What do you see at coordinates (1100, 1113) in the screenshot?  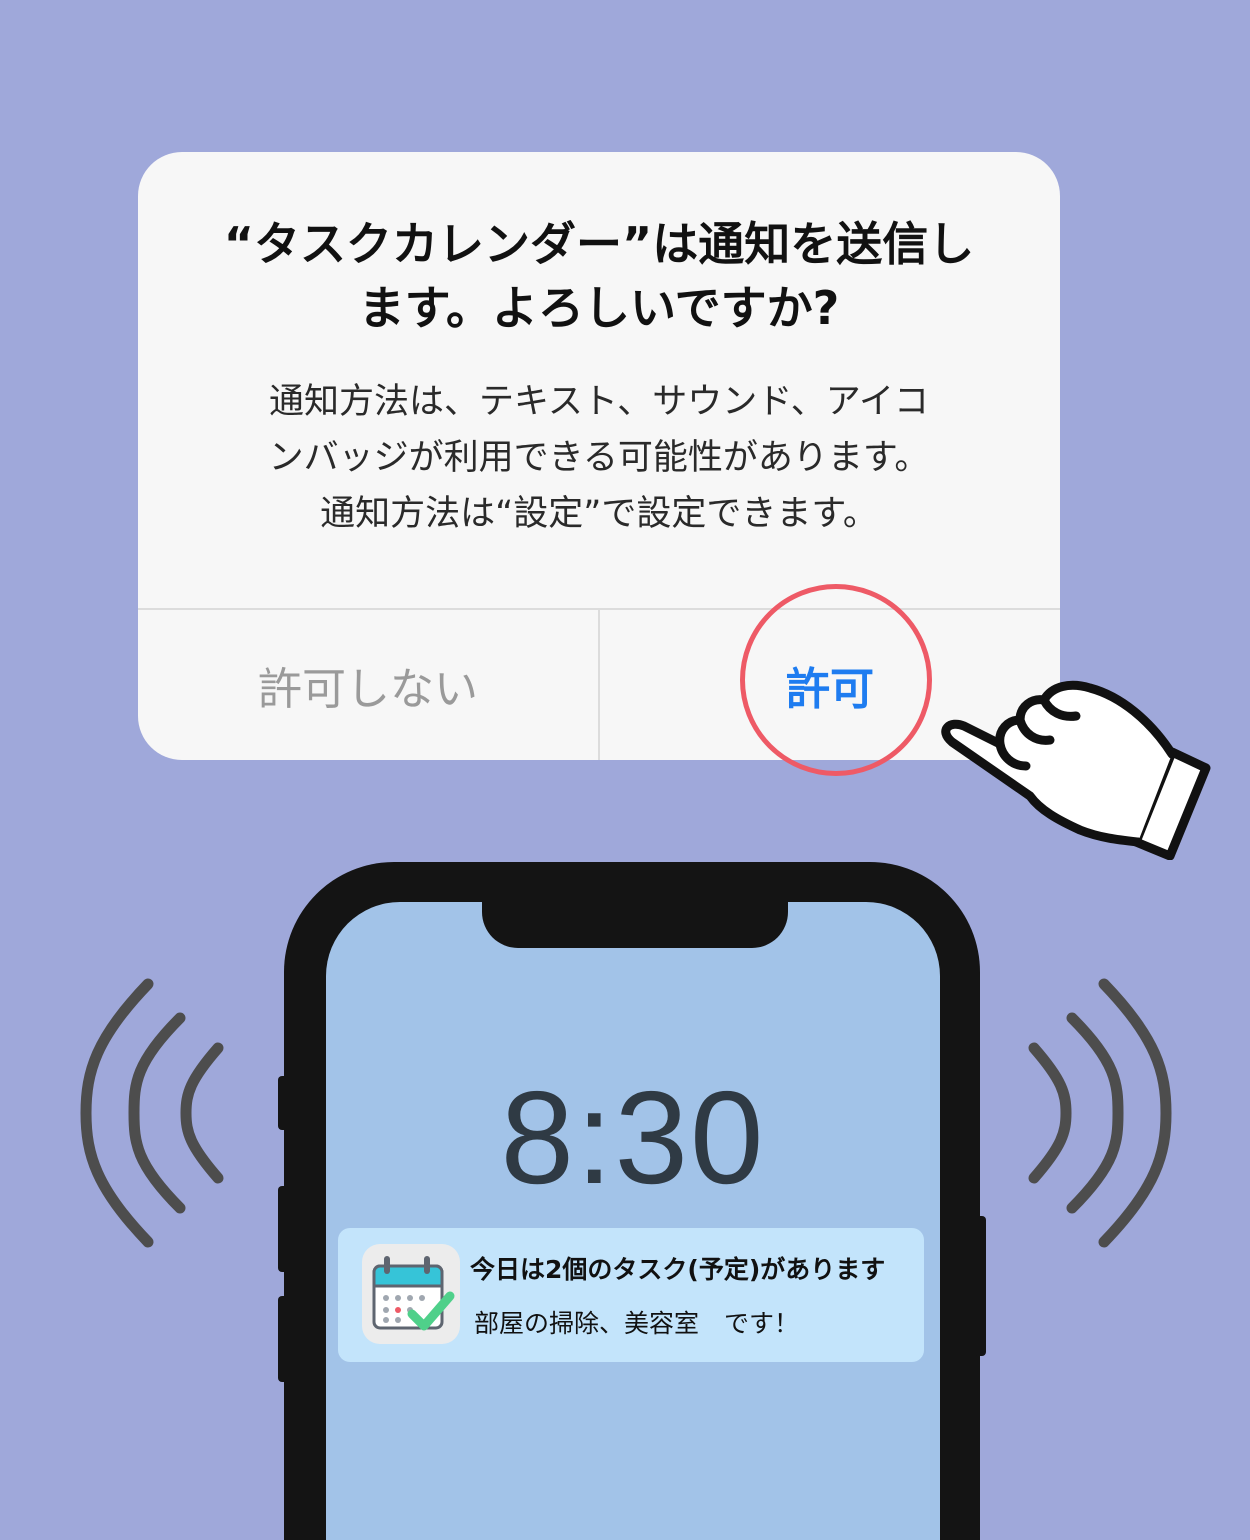 I see `vibration-waves-right-icon` at bounding box center [1100, 1113].